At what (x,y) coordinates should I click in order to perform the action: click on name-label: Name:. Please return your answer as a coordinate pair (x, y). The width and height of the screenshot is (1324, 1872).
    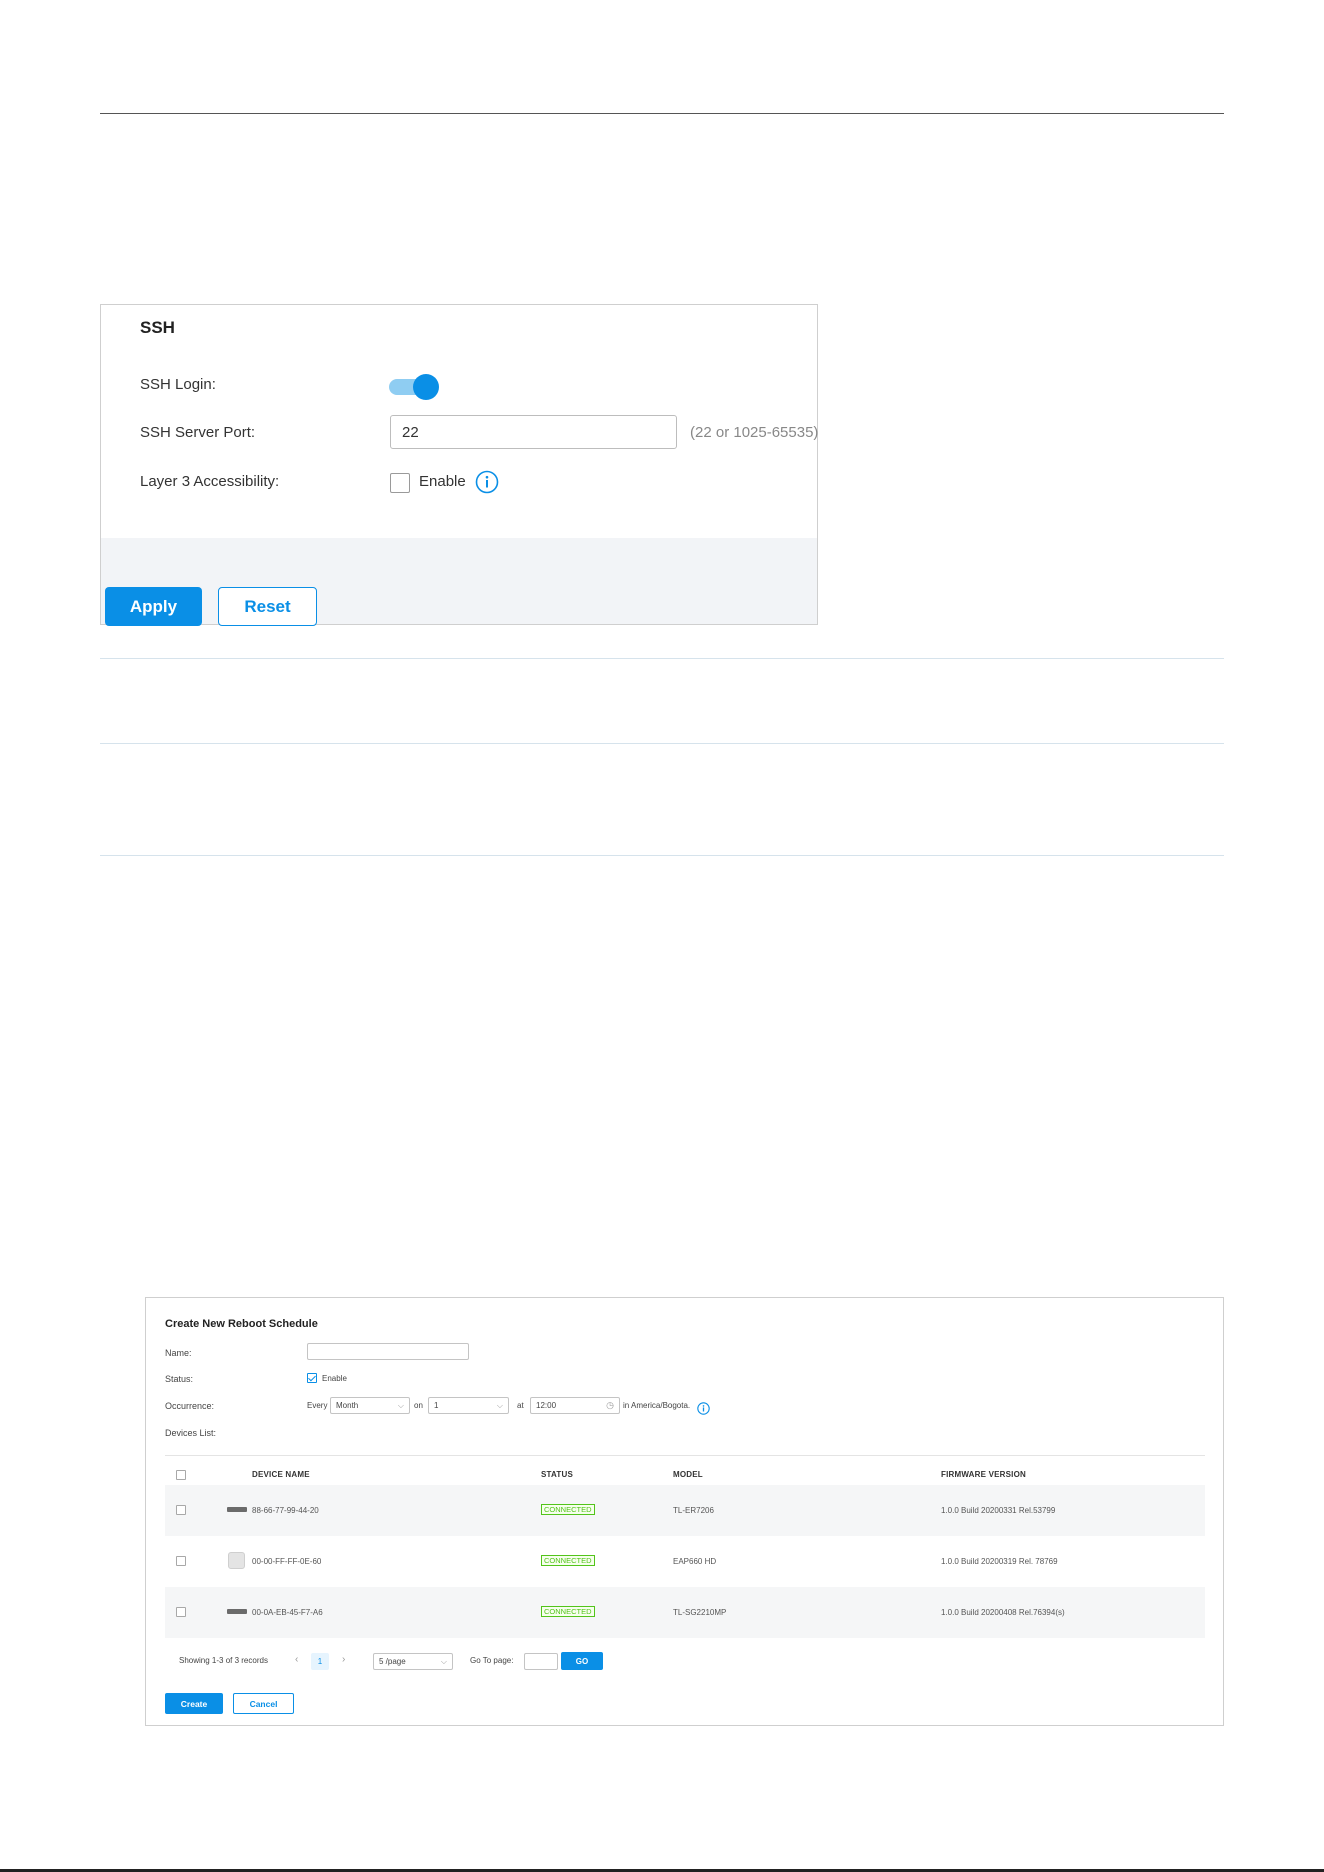
    Looking at the image, I should click on (178, 1353).